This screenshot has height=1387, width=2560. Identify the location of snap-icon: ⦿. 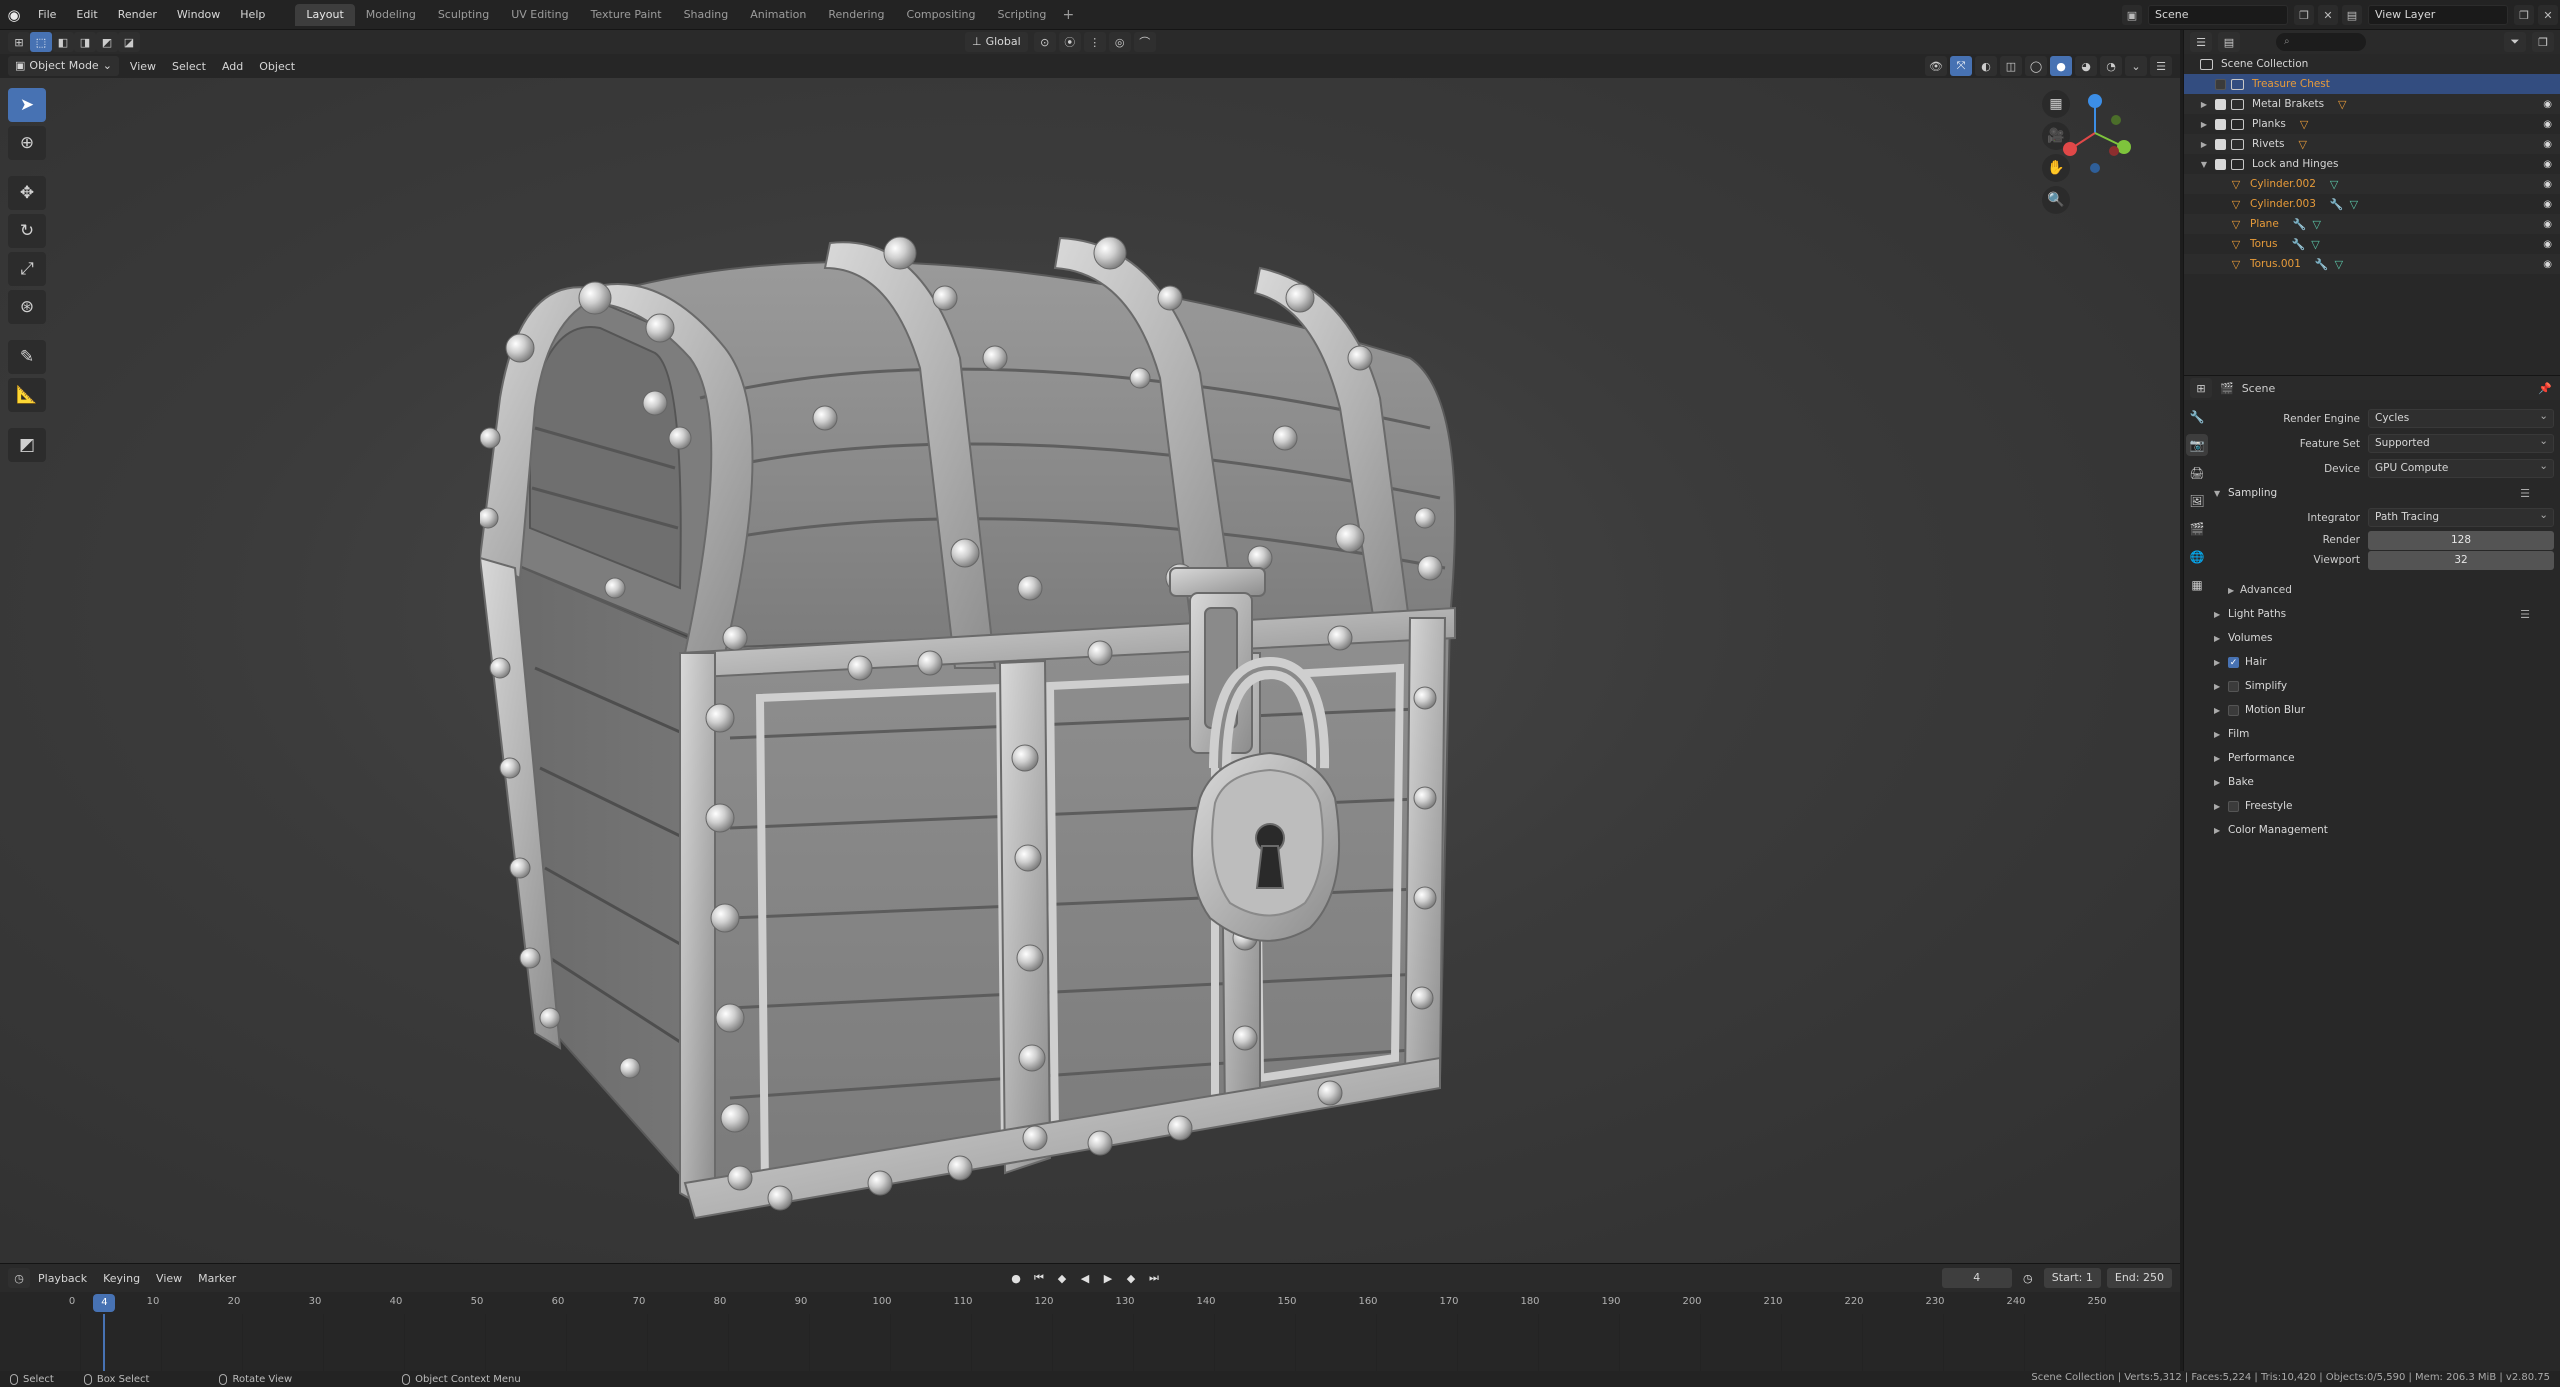
(1069, 42).